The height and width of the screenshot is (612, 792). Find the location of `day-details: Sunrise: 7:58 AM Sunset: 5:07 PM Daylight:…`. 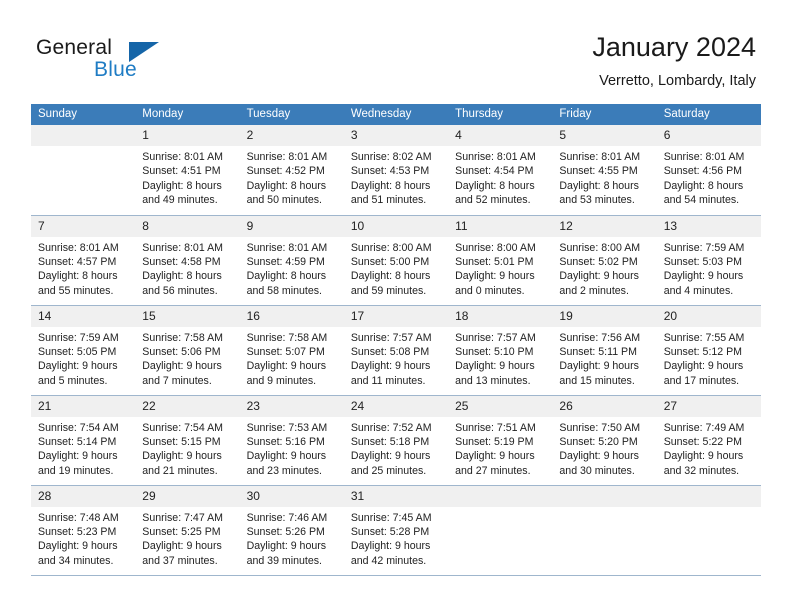

day-details: Sunrise: 7:58 AM Sunset: 5:07 PM Daylight:… is located at coordinates (292, 358).